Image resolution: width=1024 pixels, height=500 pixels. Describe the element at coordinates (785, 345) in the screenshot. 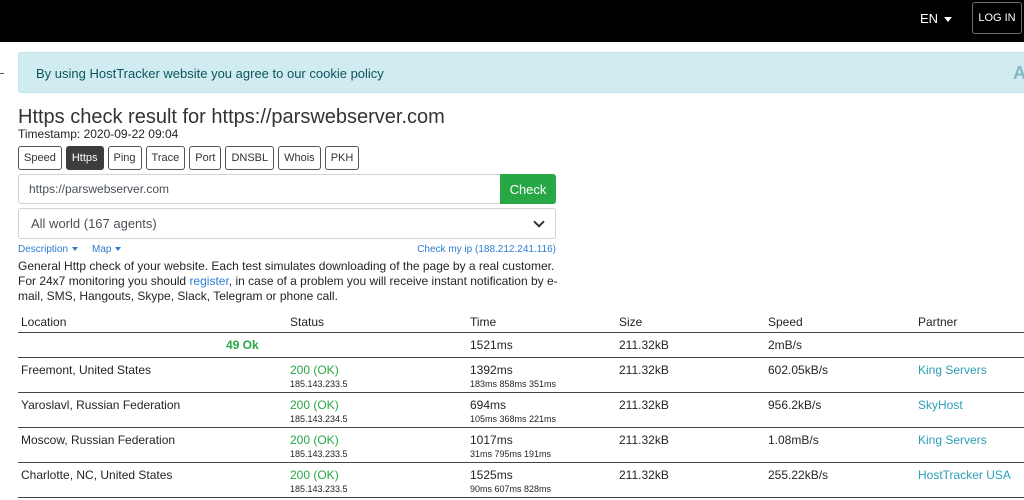

I see `summary-speed: 2mB/s` at that location.